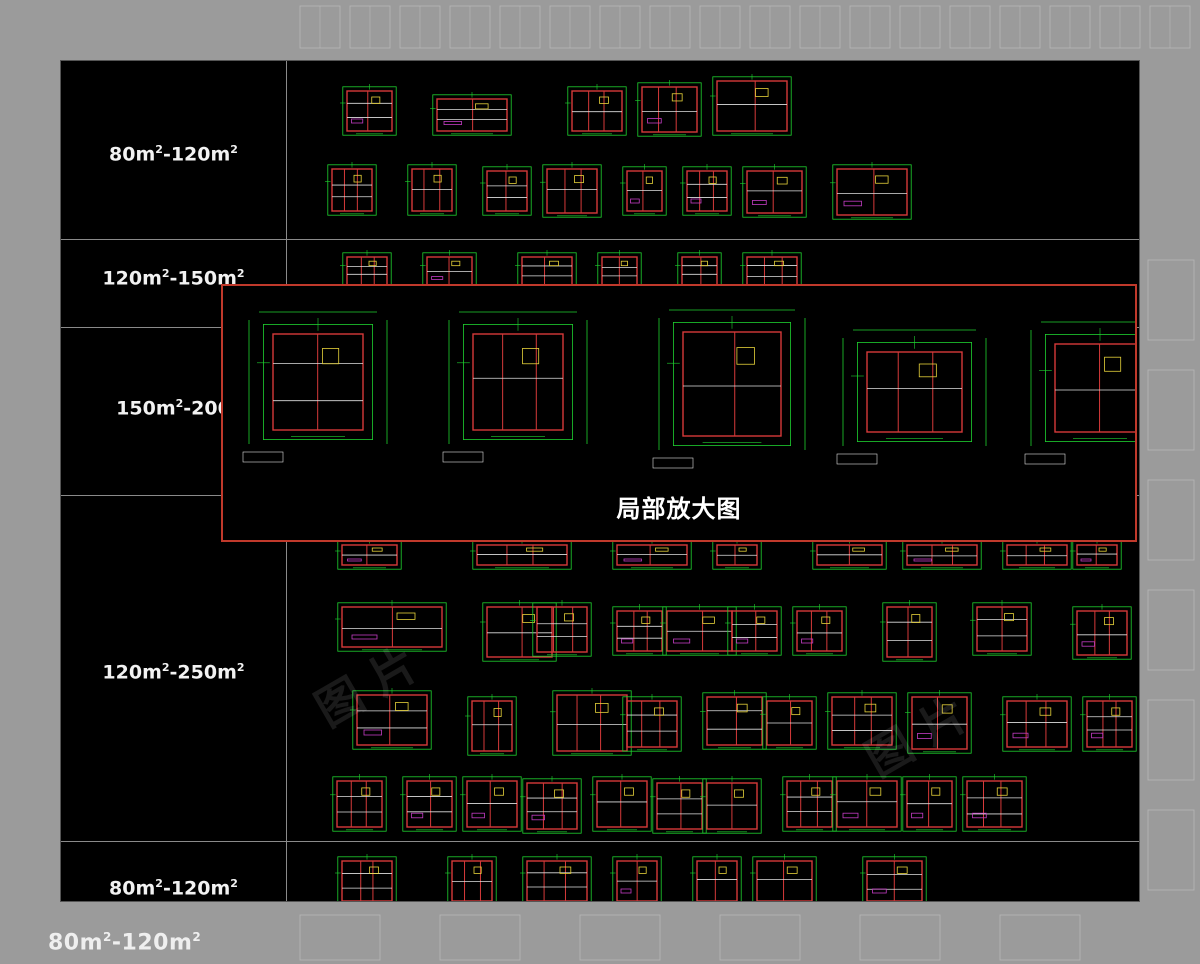  I want to click on area-label-row-4: 120m2-250m2, so click(173, 672).